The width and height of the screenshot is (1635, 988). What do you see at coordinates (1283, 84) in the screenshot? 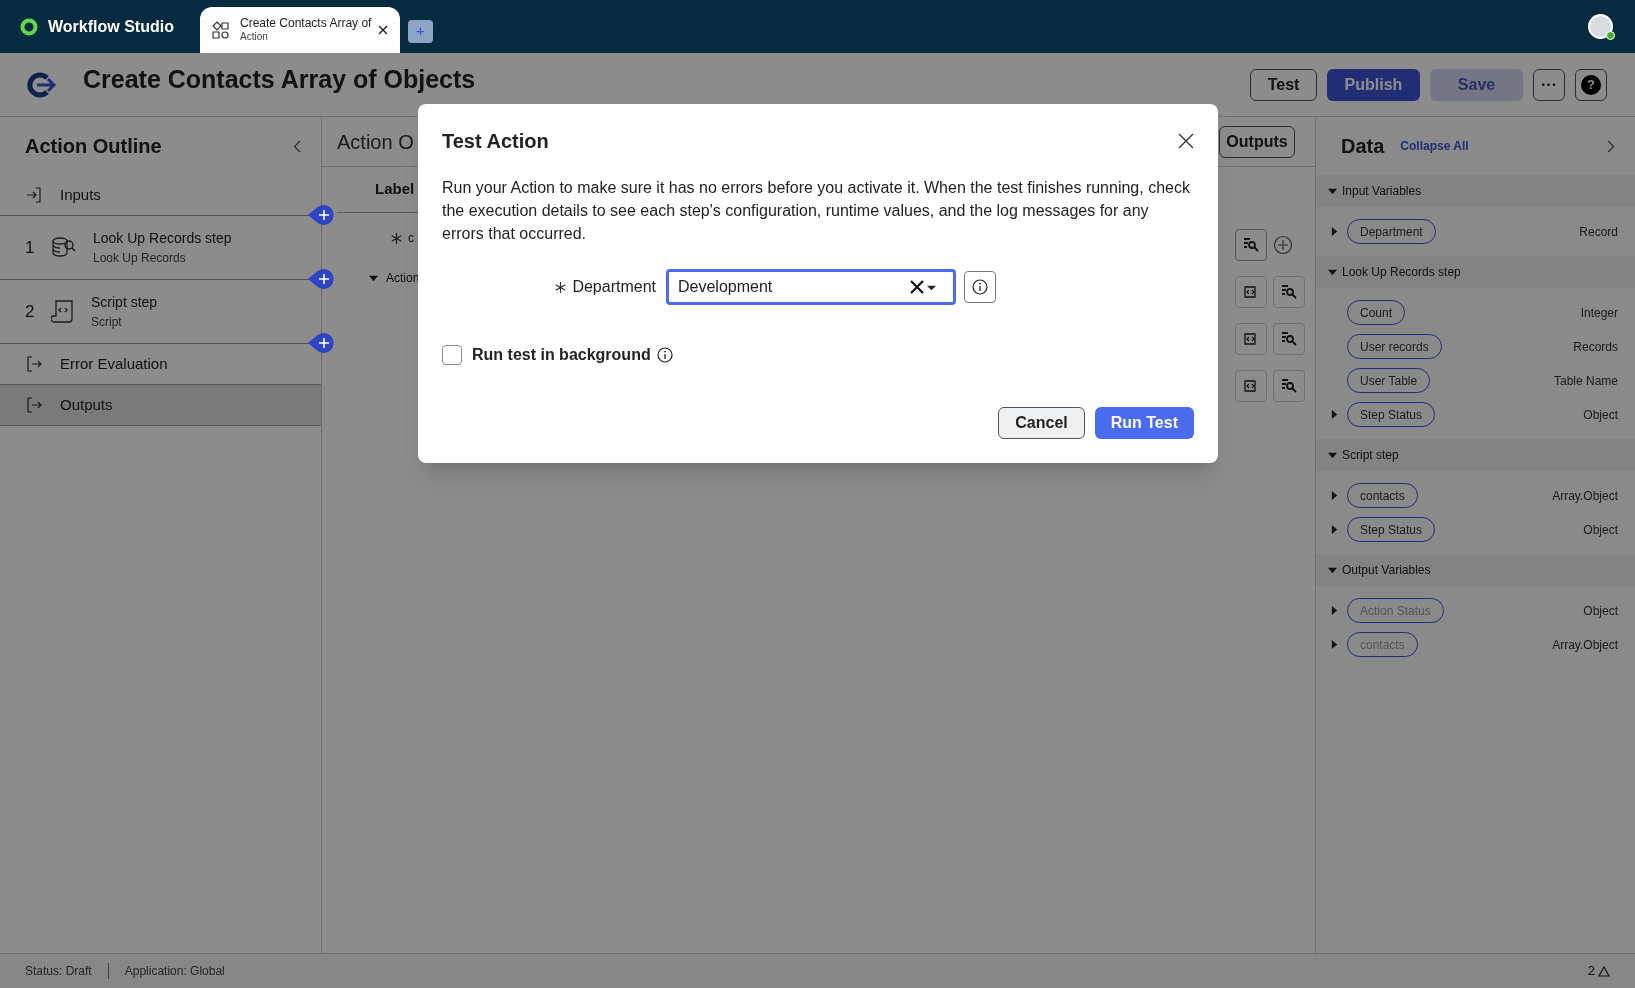
I see `header-button: Test` at bounding box center [1283, 84].